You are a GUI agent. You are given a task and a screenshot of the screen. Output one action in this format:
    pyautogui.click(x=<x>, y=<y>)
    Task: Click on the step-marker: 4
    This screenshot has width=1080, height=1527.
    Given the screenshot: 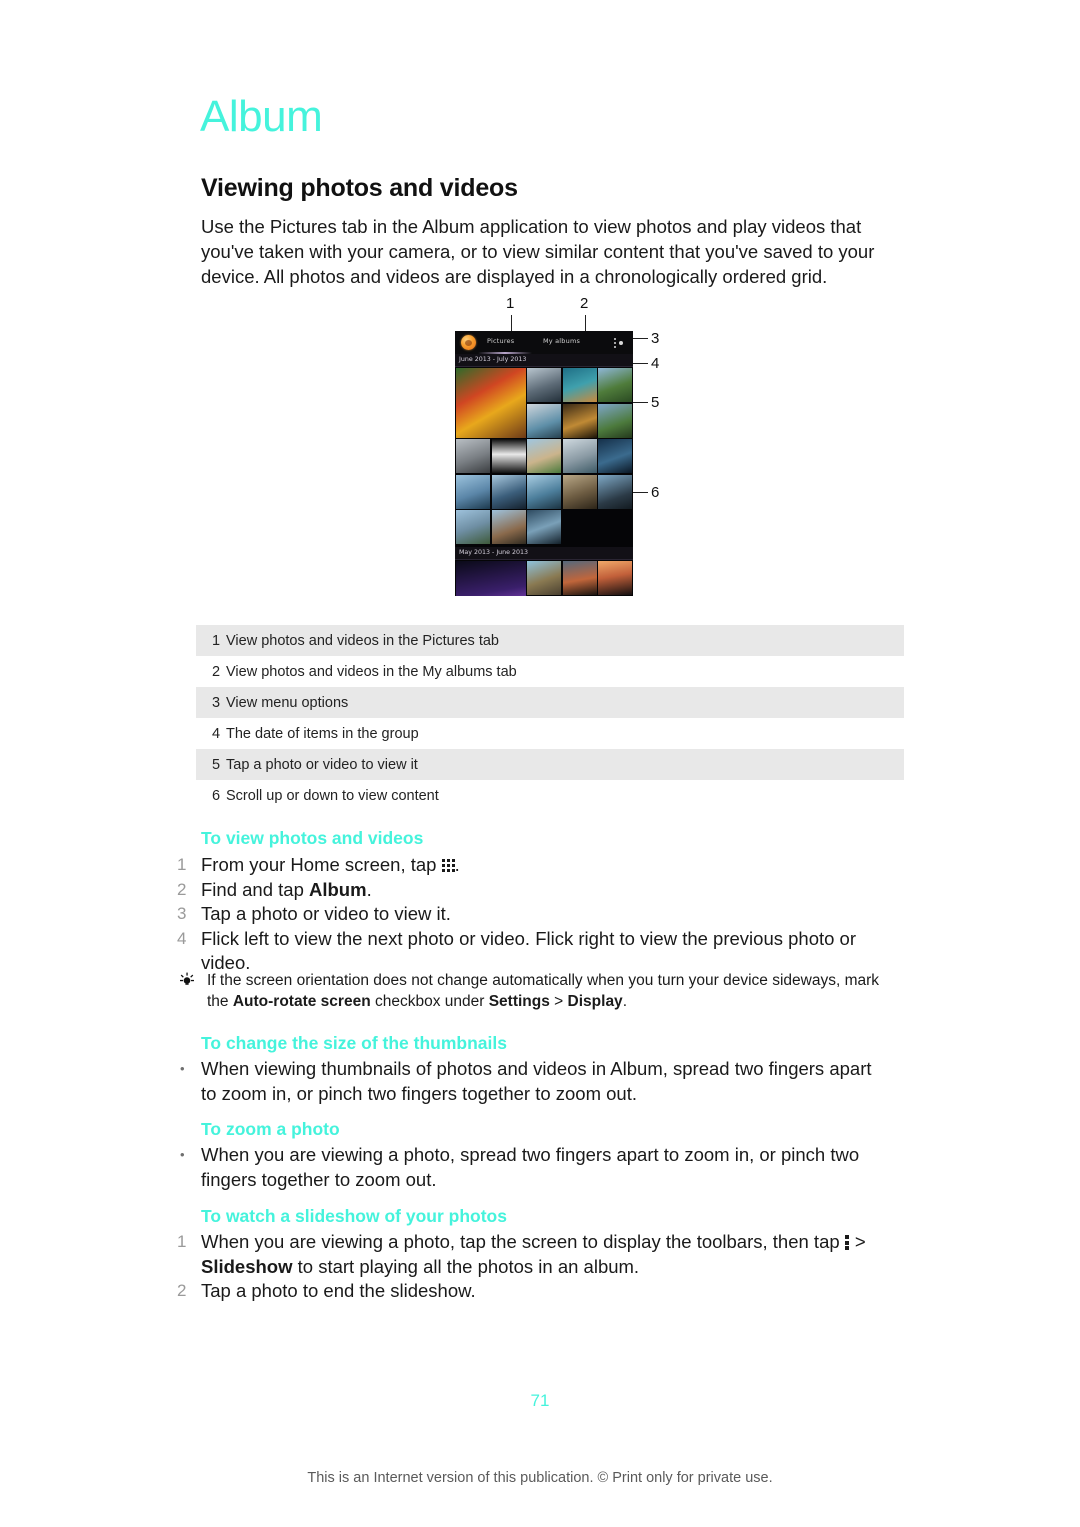 What is the action you would take?
    pyautogui.click(x=182, y=938)
    